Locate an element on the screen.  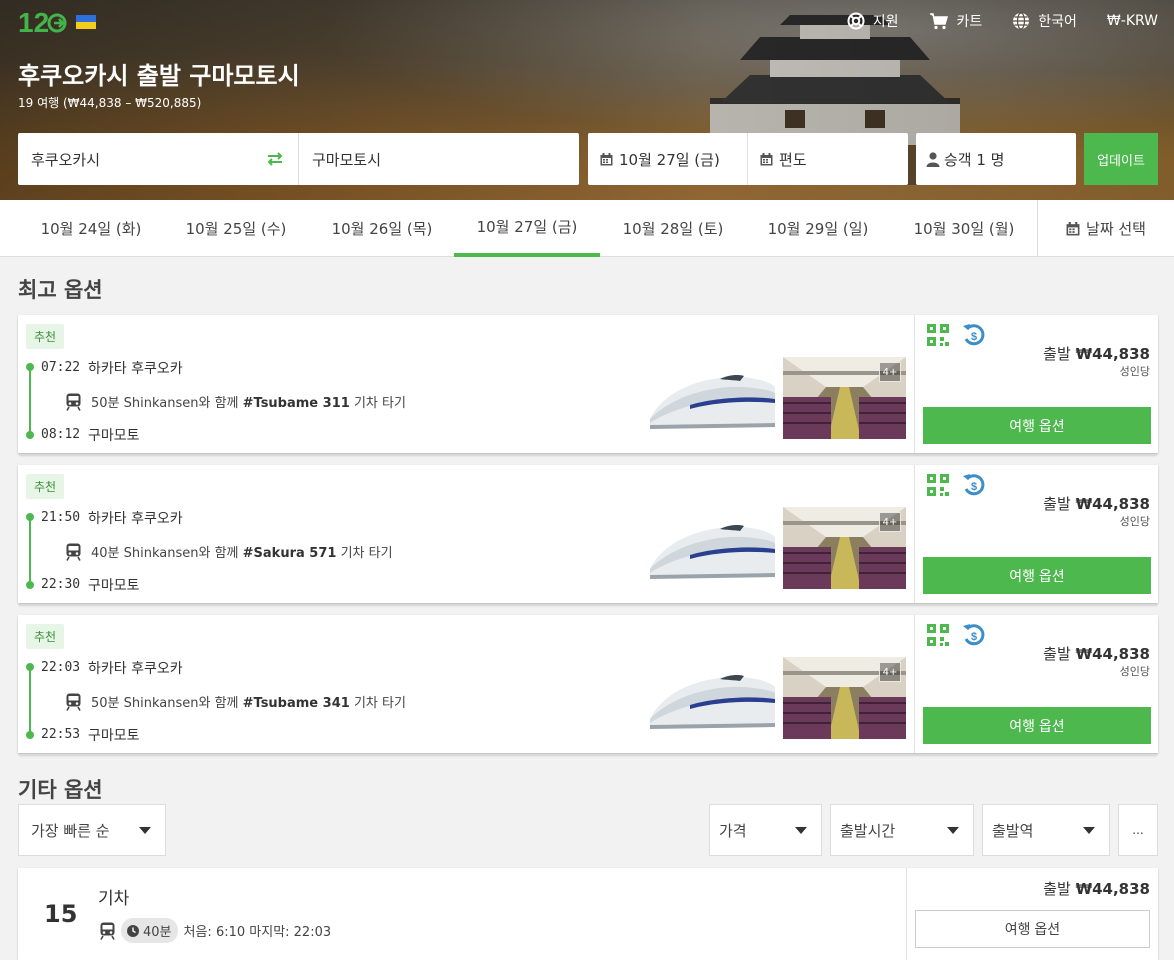
nav-cart: 카트 is located at coordinates (956, 21).